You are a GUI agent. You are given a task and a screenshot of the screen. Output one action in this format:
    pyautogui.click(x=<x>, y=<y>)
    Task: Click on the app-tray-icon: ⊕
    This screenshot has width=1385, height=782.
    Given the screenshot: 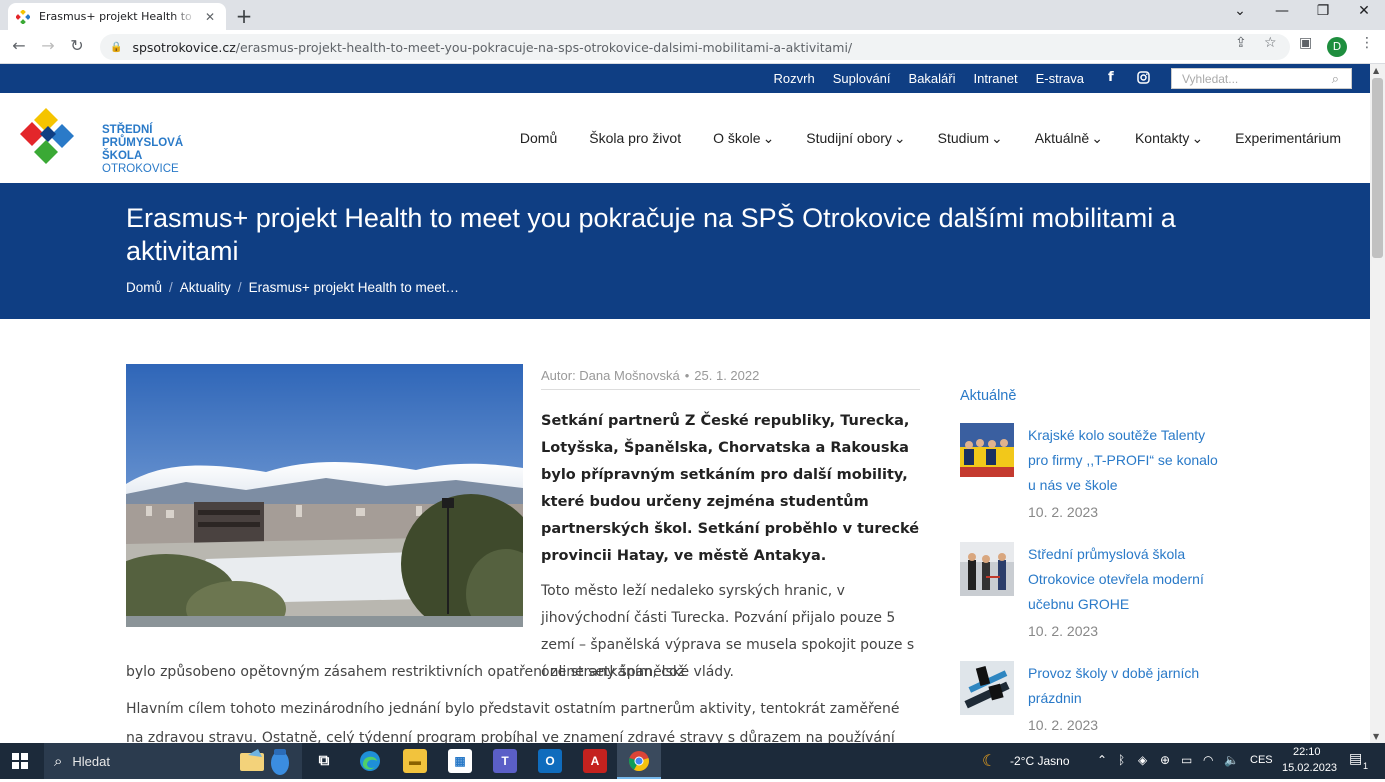 What is the action you would take?
    pyautogui.click(x=1165, y=760)
    